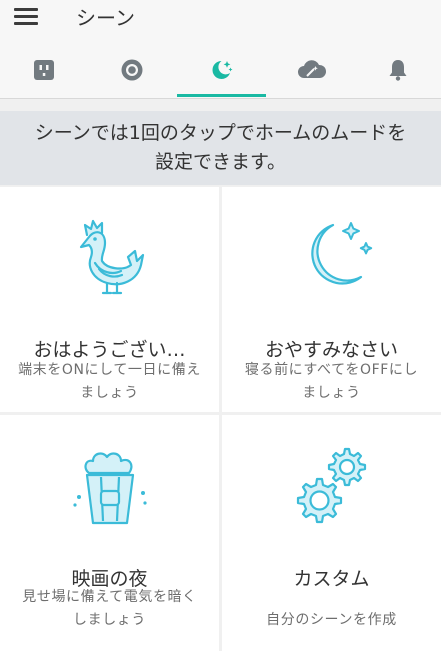  What do you see at coordinates (109, 609) in the screenshot?
I see `scene-description: 見せ場に備えて電気を暗く しましょう` at bounding box center [109, 609].